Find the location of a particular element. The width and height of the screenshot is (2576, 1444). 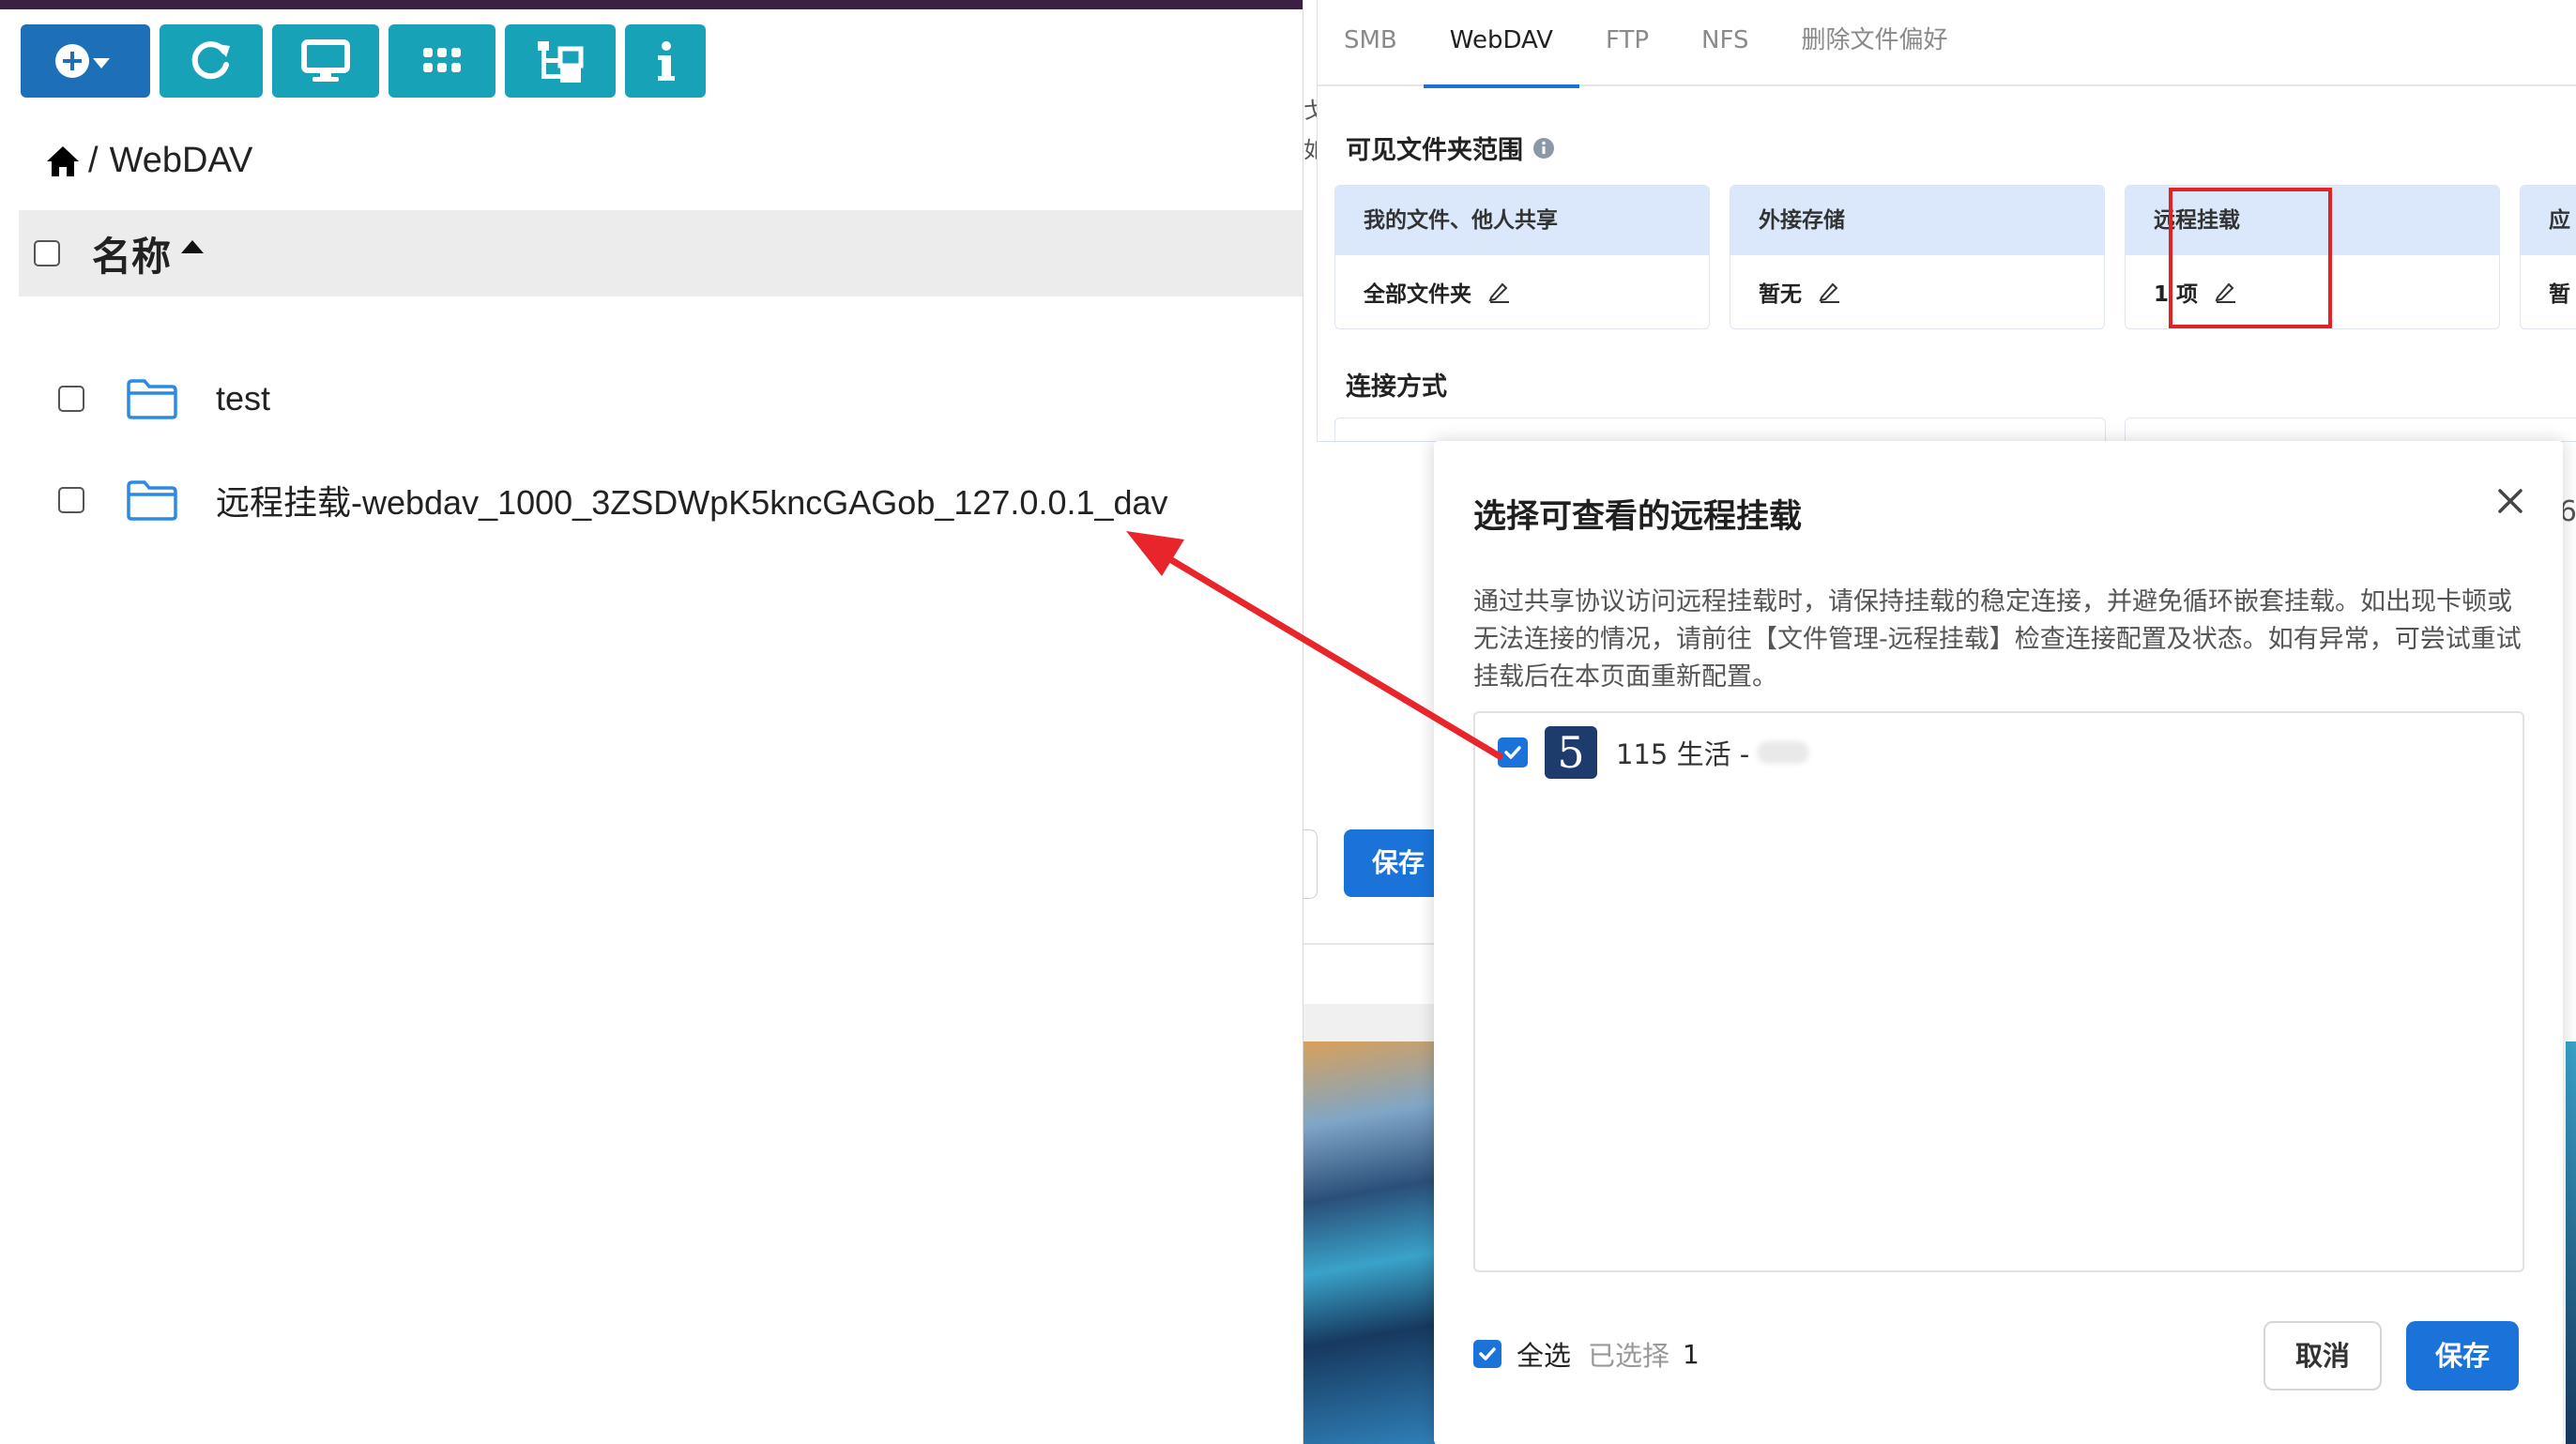

scope-card-external-storage: 外接存储 暂无 is located at coordinates (1917, 257).